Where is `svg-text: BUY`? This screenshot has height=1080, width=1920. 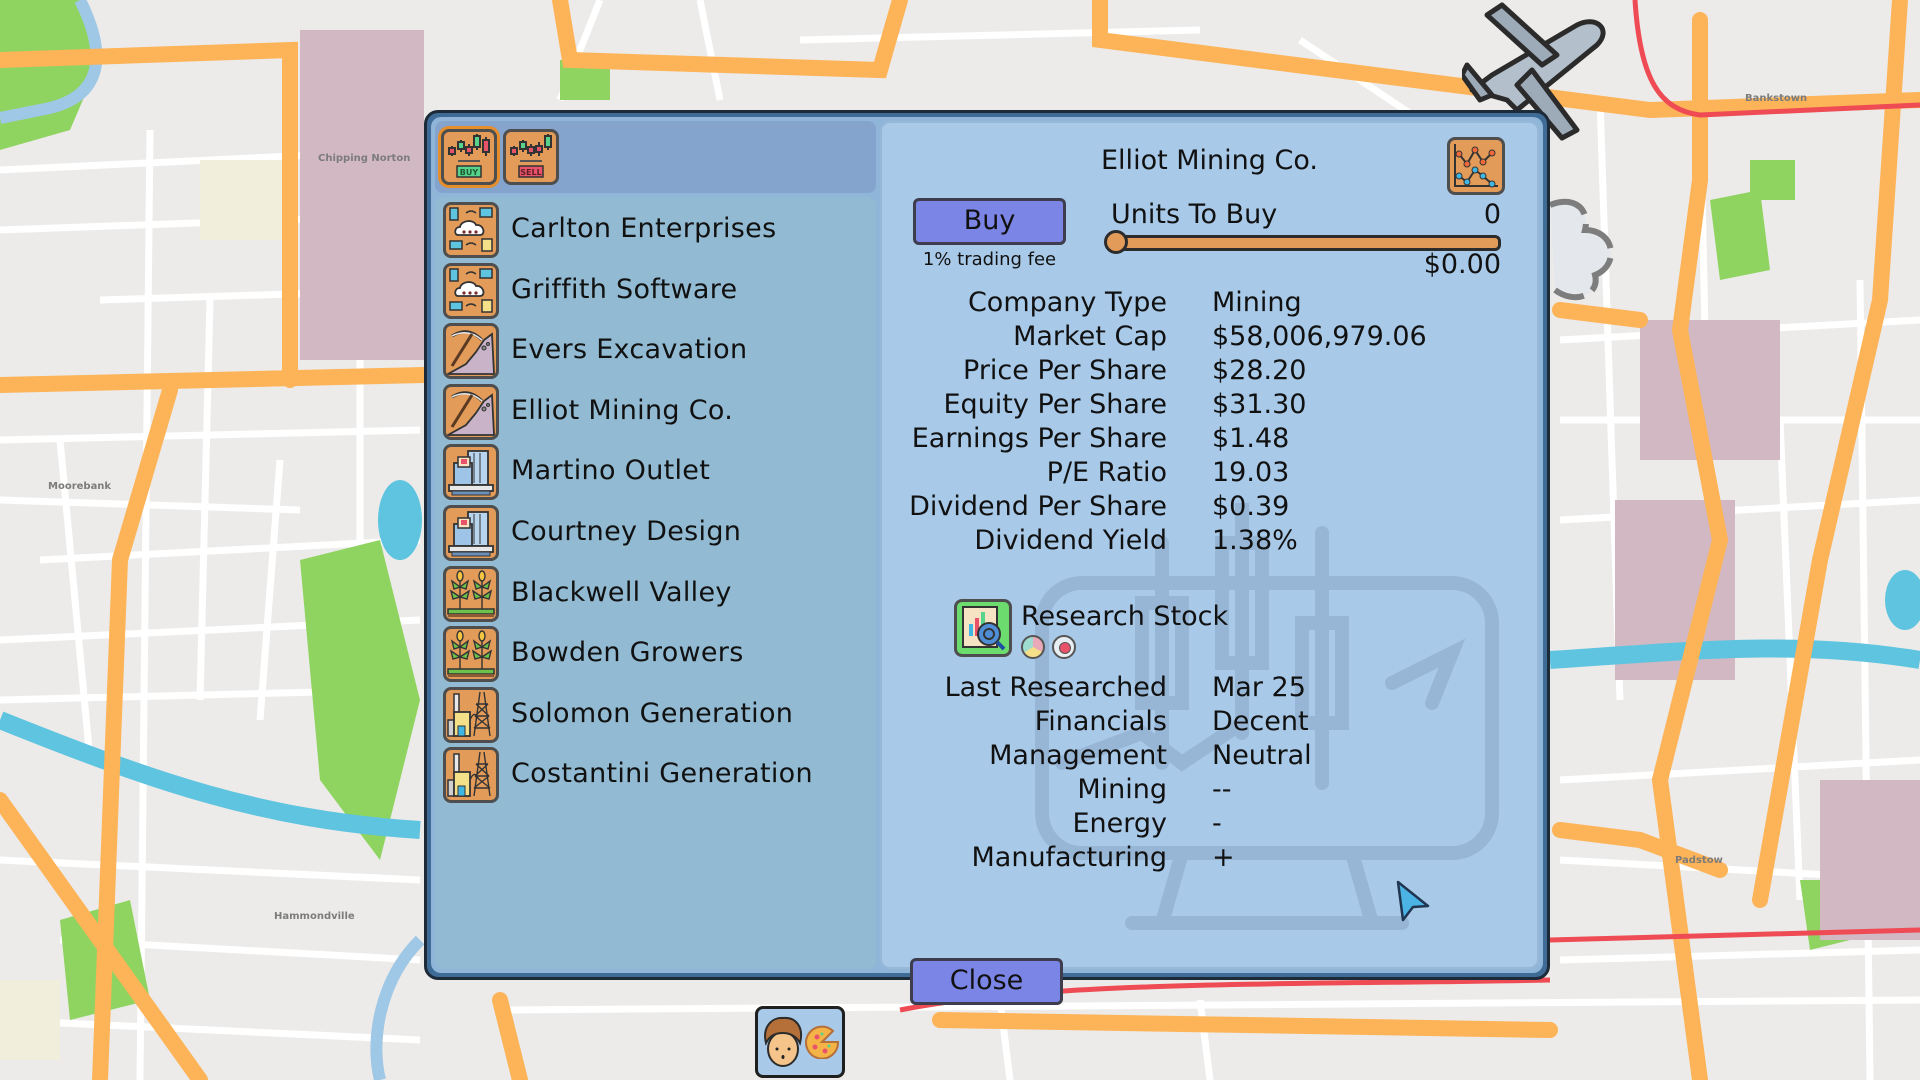
svg-text: BUY is located at coordinates (469, 172).